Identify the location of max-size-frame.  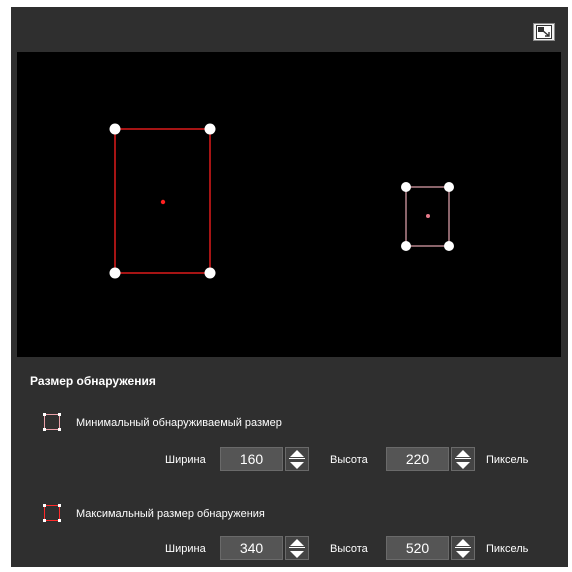
(162, 201).